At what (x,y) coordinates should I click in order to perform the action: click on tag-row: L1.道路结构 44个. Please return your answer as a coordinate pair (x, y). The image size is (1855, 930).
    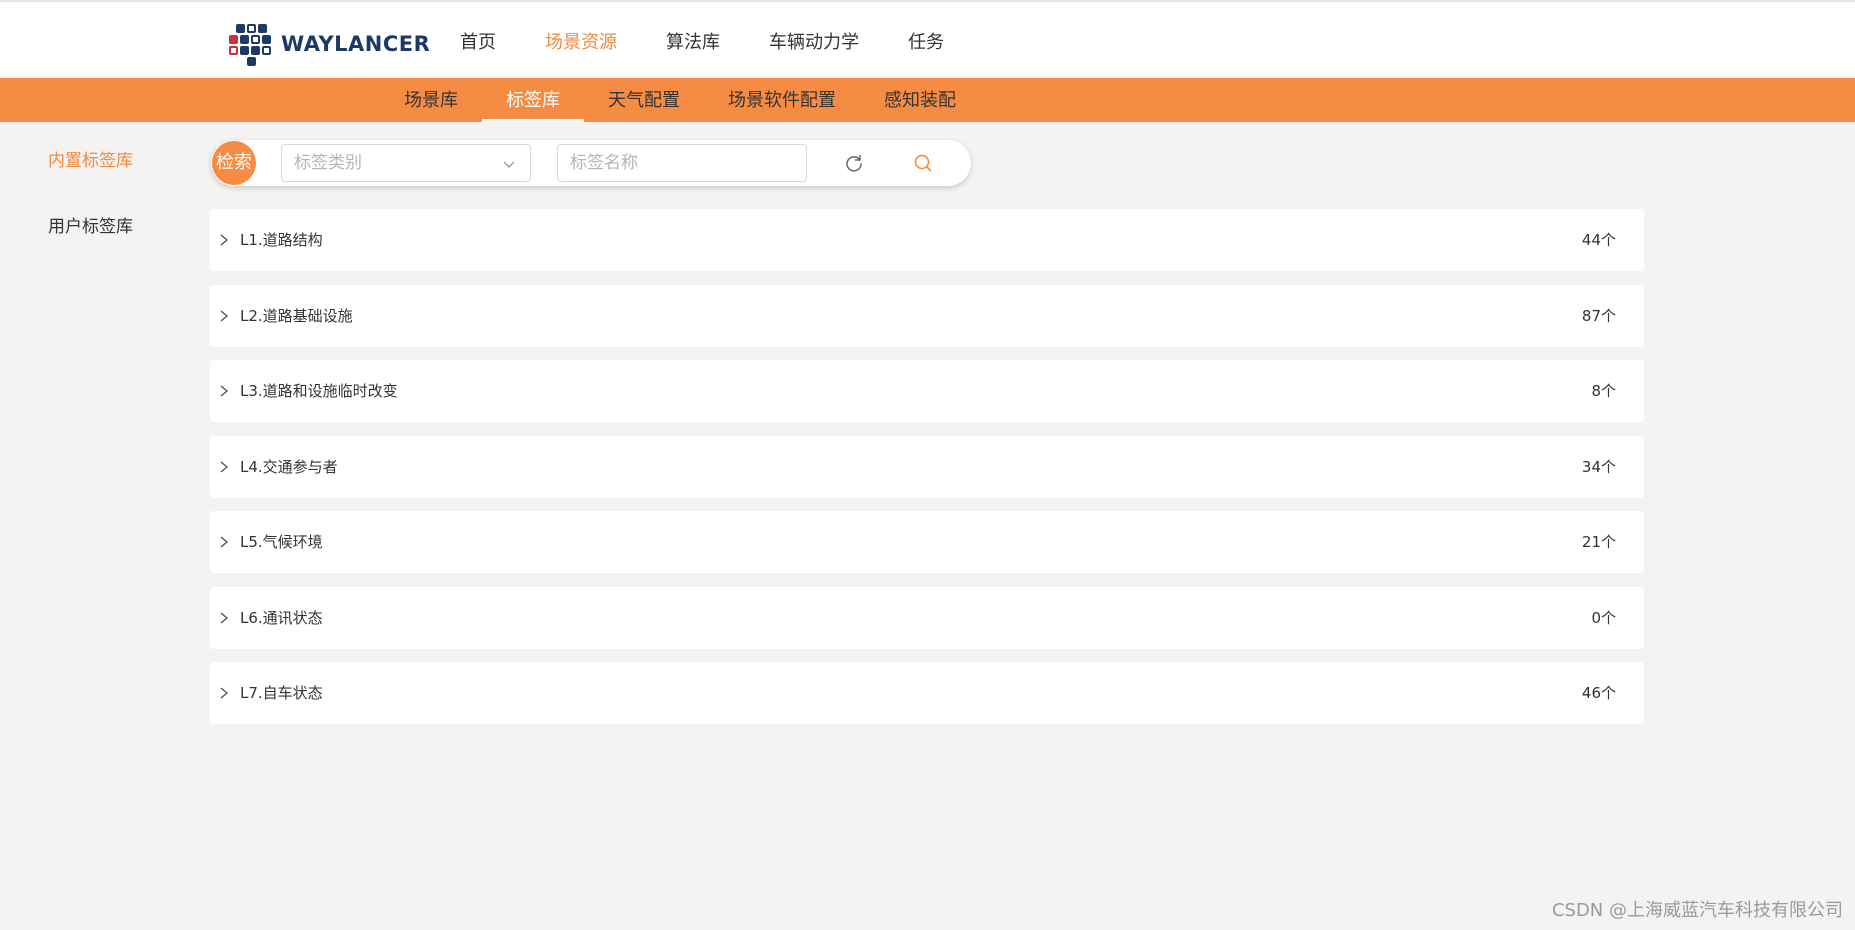
    Looking at the image, I should click on (927, 240).